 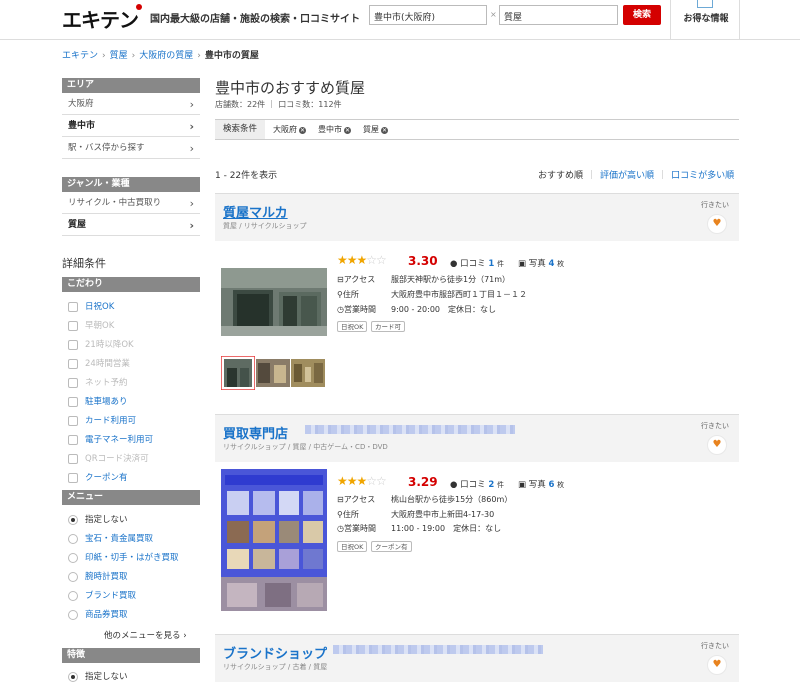 I want to click on reviews-unit: 件, so click(x=500, y=485).